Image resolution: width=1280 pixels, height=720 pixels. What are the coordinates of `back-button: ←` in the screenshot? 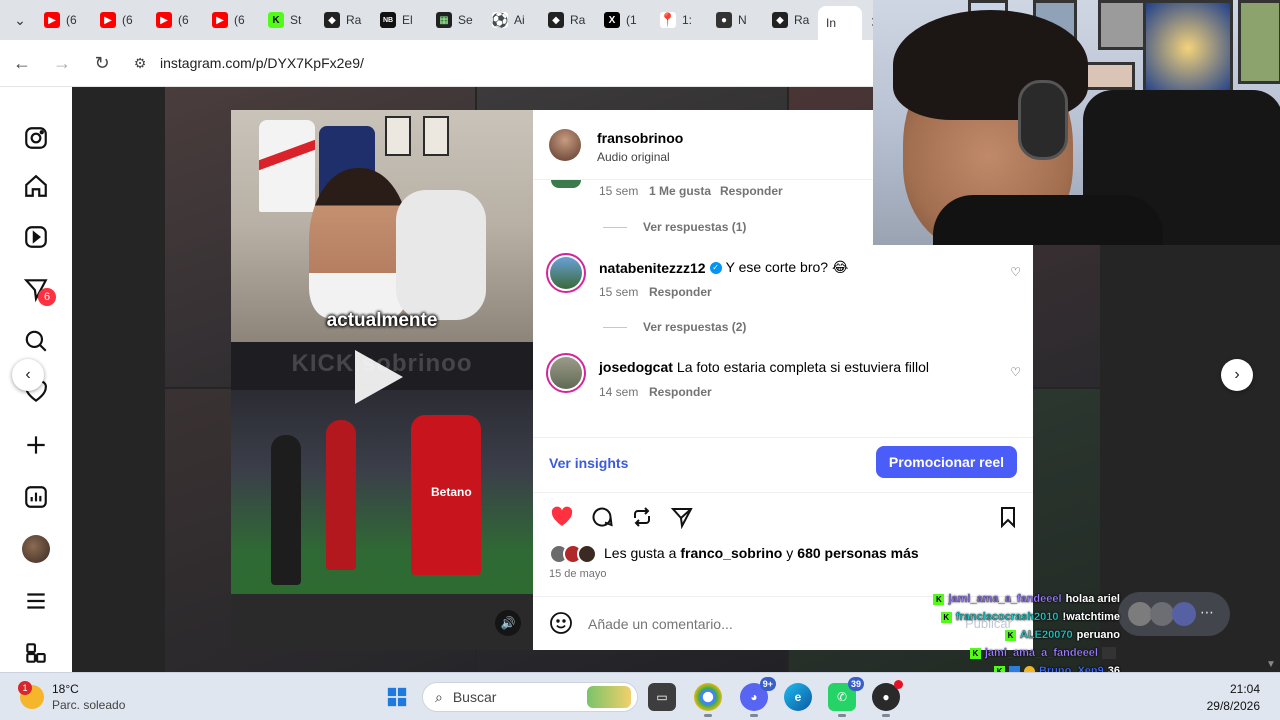 It's located at (22, 63).